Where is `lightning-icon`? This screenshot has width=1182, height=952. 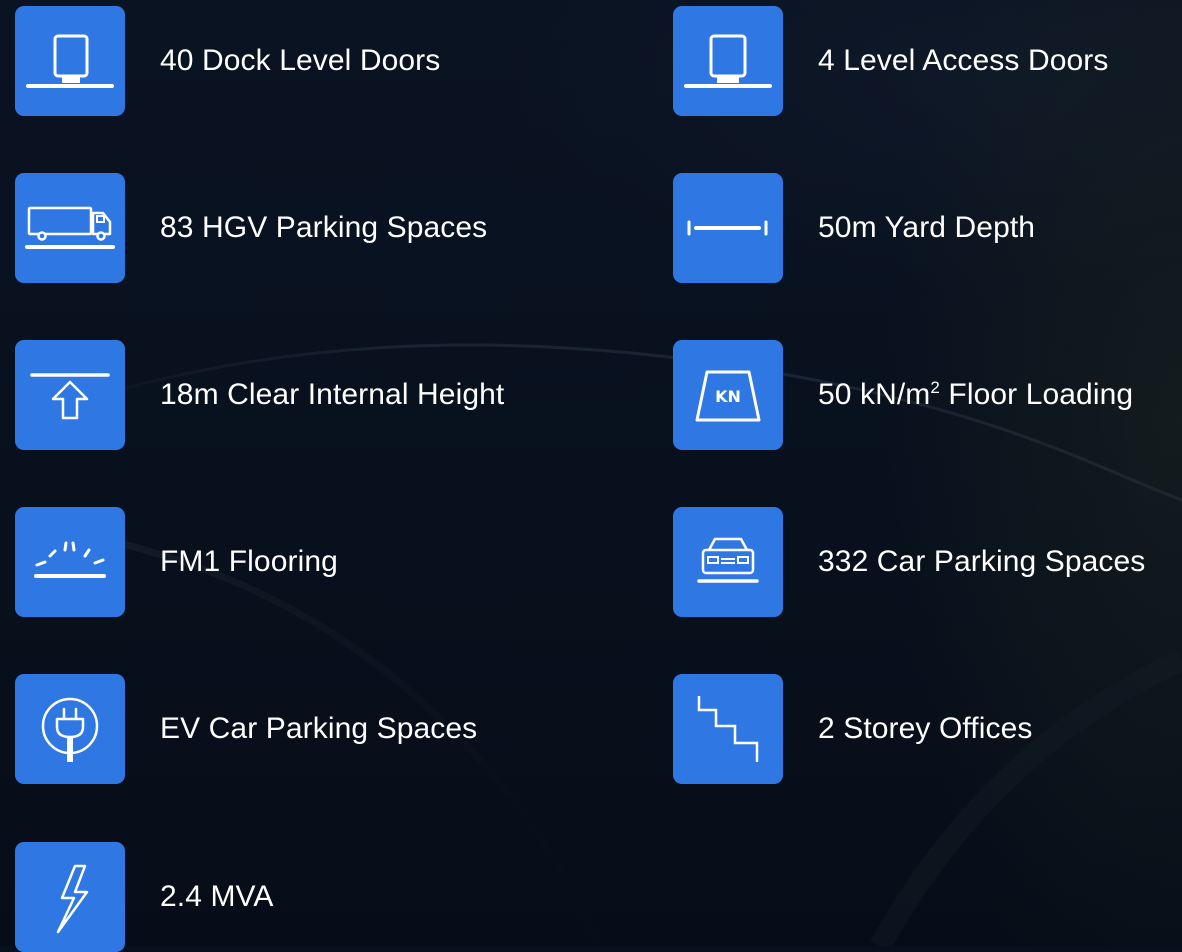
lightning-icon is located at coordinates (72, 899).